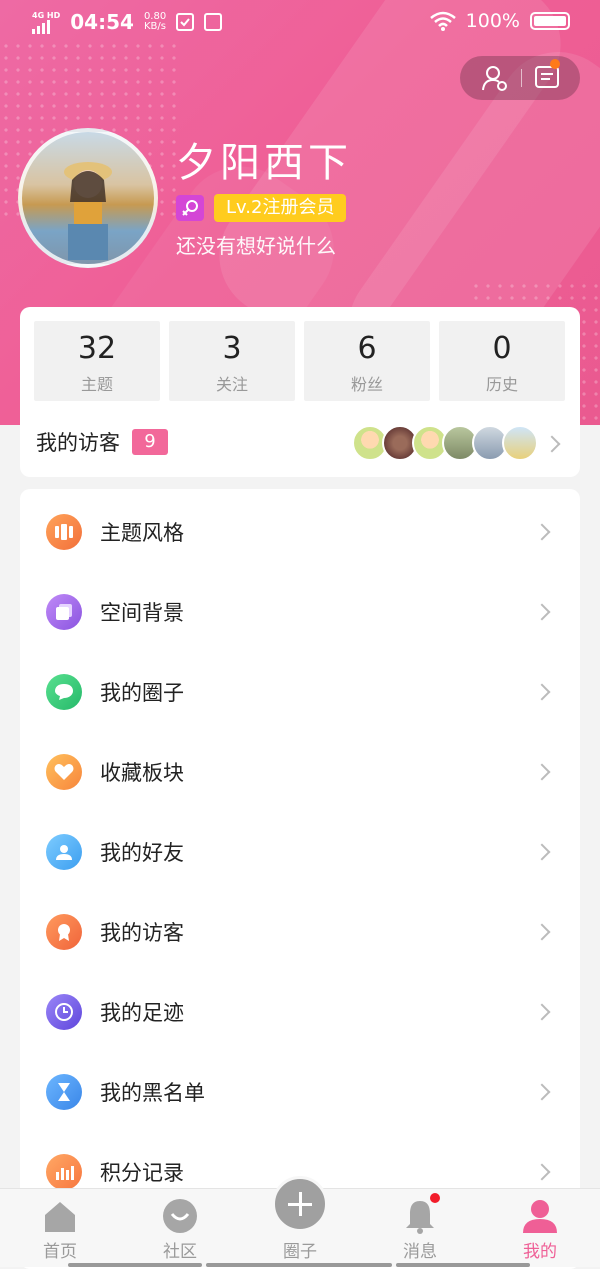 This screenshot has width=600, height=1269. I want to click on stat-value: 6, so click(367, 348).